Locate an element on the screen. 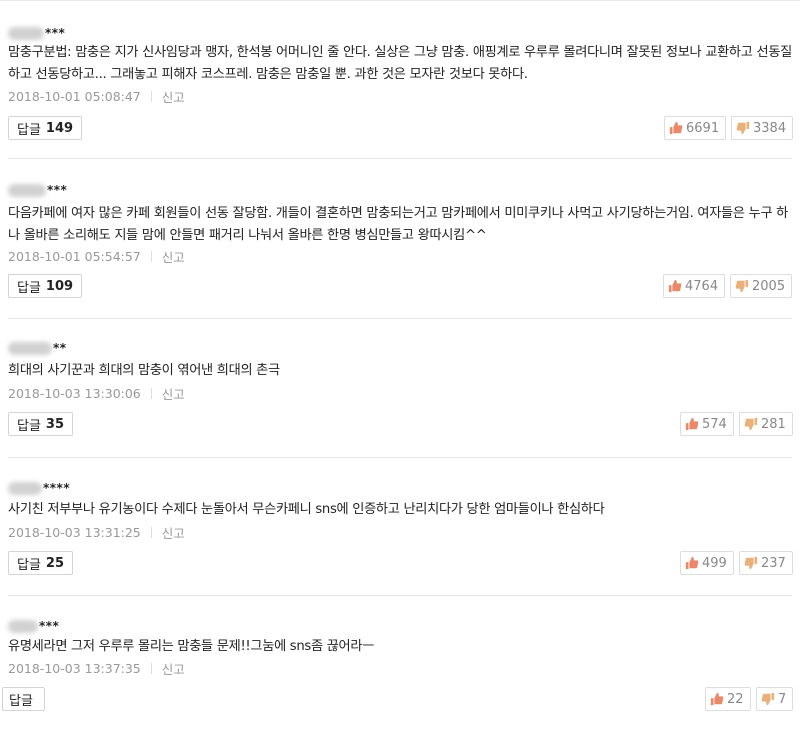 The width and height of the screenshot is (800, 734). comment-meta: 2018-10-03 13:31:25 신고 is located at coordinates (96, 532).